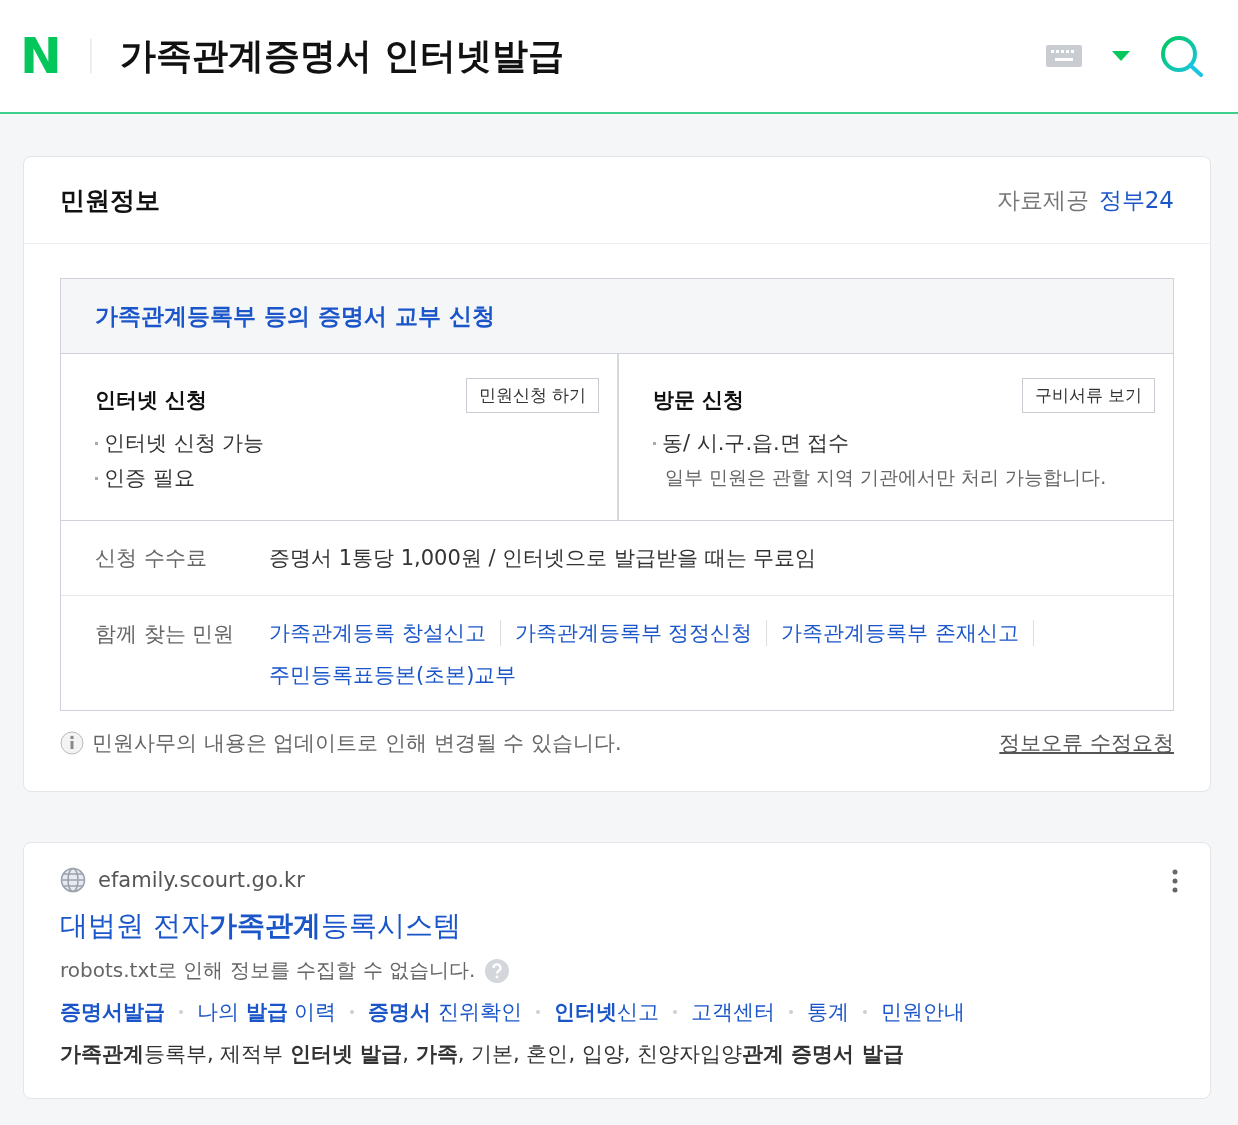 The height and width of the screenshot is (1125, 1238). Describe the element at coordinates (110, 200) in the screenshot. I see `section-title: 민원정보` at that location.